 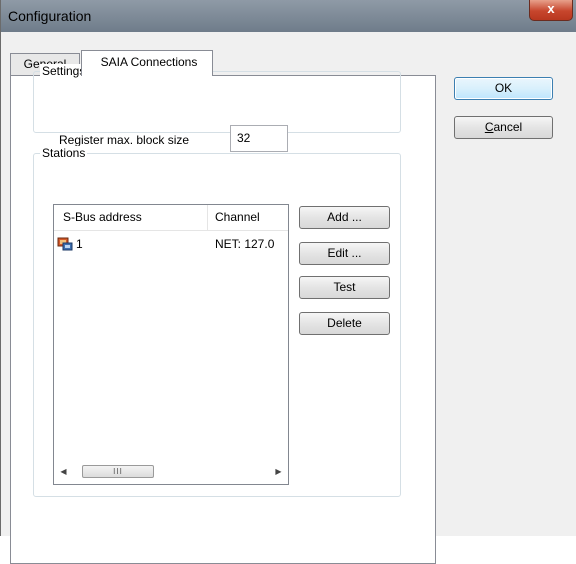 I want to click on cancel-button-label: Cancel, so click(x=503, y=127).